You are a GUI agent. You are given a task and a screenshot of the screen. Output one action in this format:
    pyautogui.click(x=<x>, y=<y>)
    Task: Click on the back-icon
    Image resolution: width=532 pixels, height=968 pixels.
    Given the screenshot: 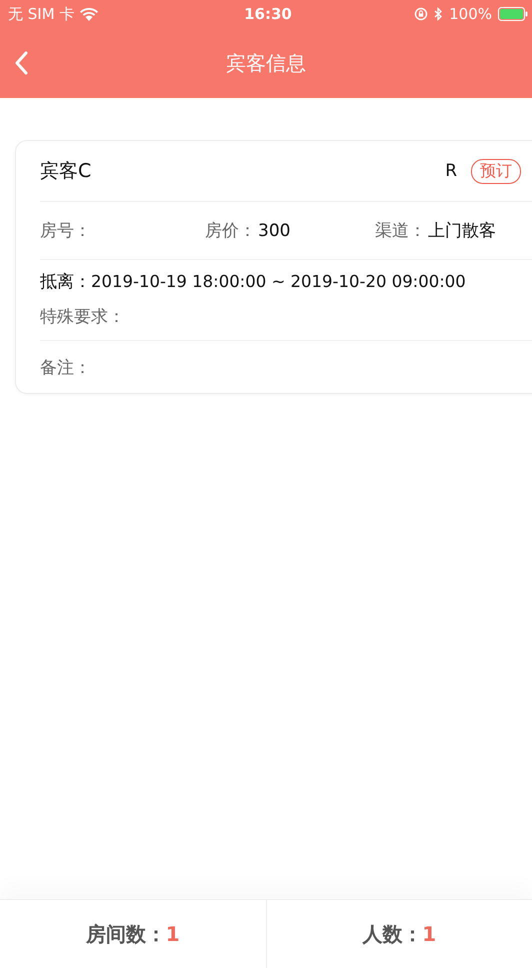 What is the action you would take?
    pyautogui.click(x=21, y=63)
    